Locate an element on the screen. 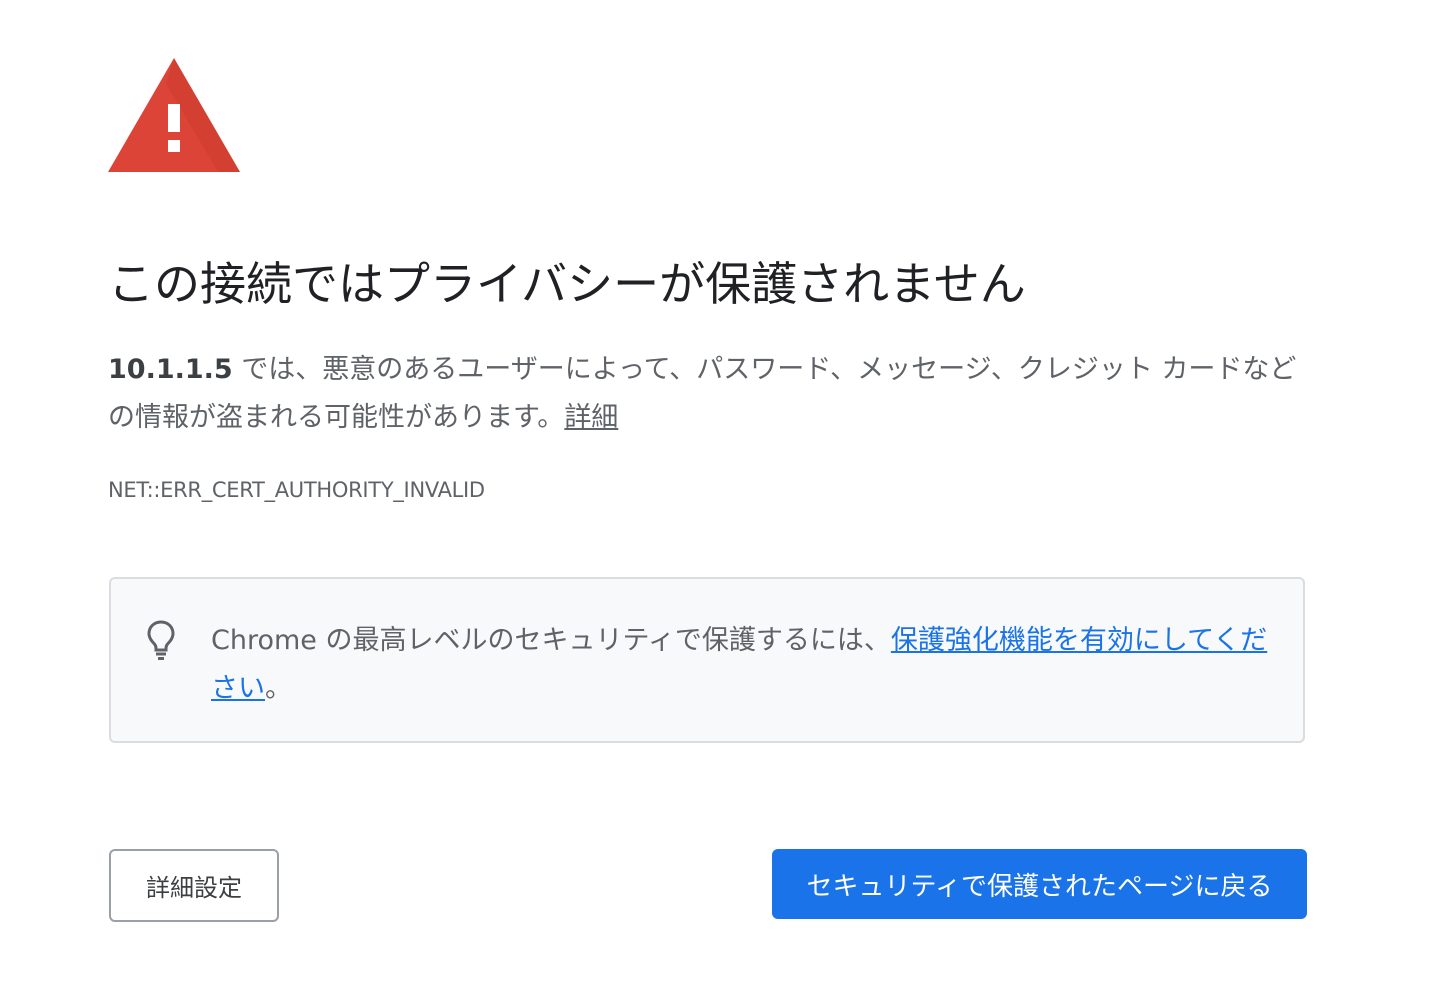  lightbulb-icon is located at coordinates (161, 640).